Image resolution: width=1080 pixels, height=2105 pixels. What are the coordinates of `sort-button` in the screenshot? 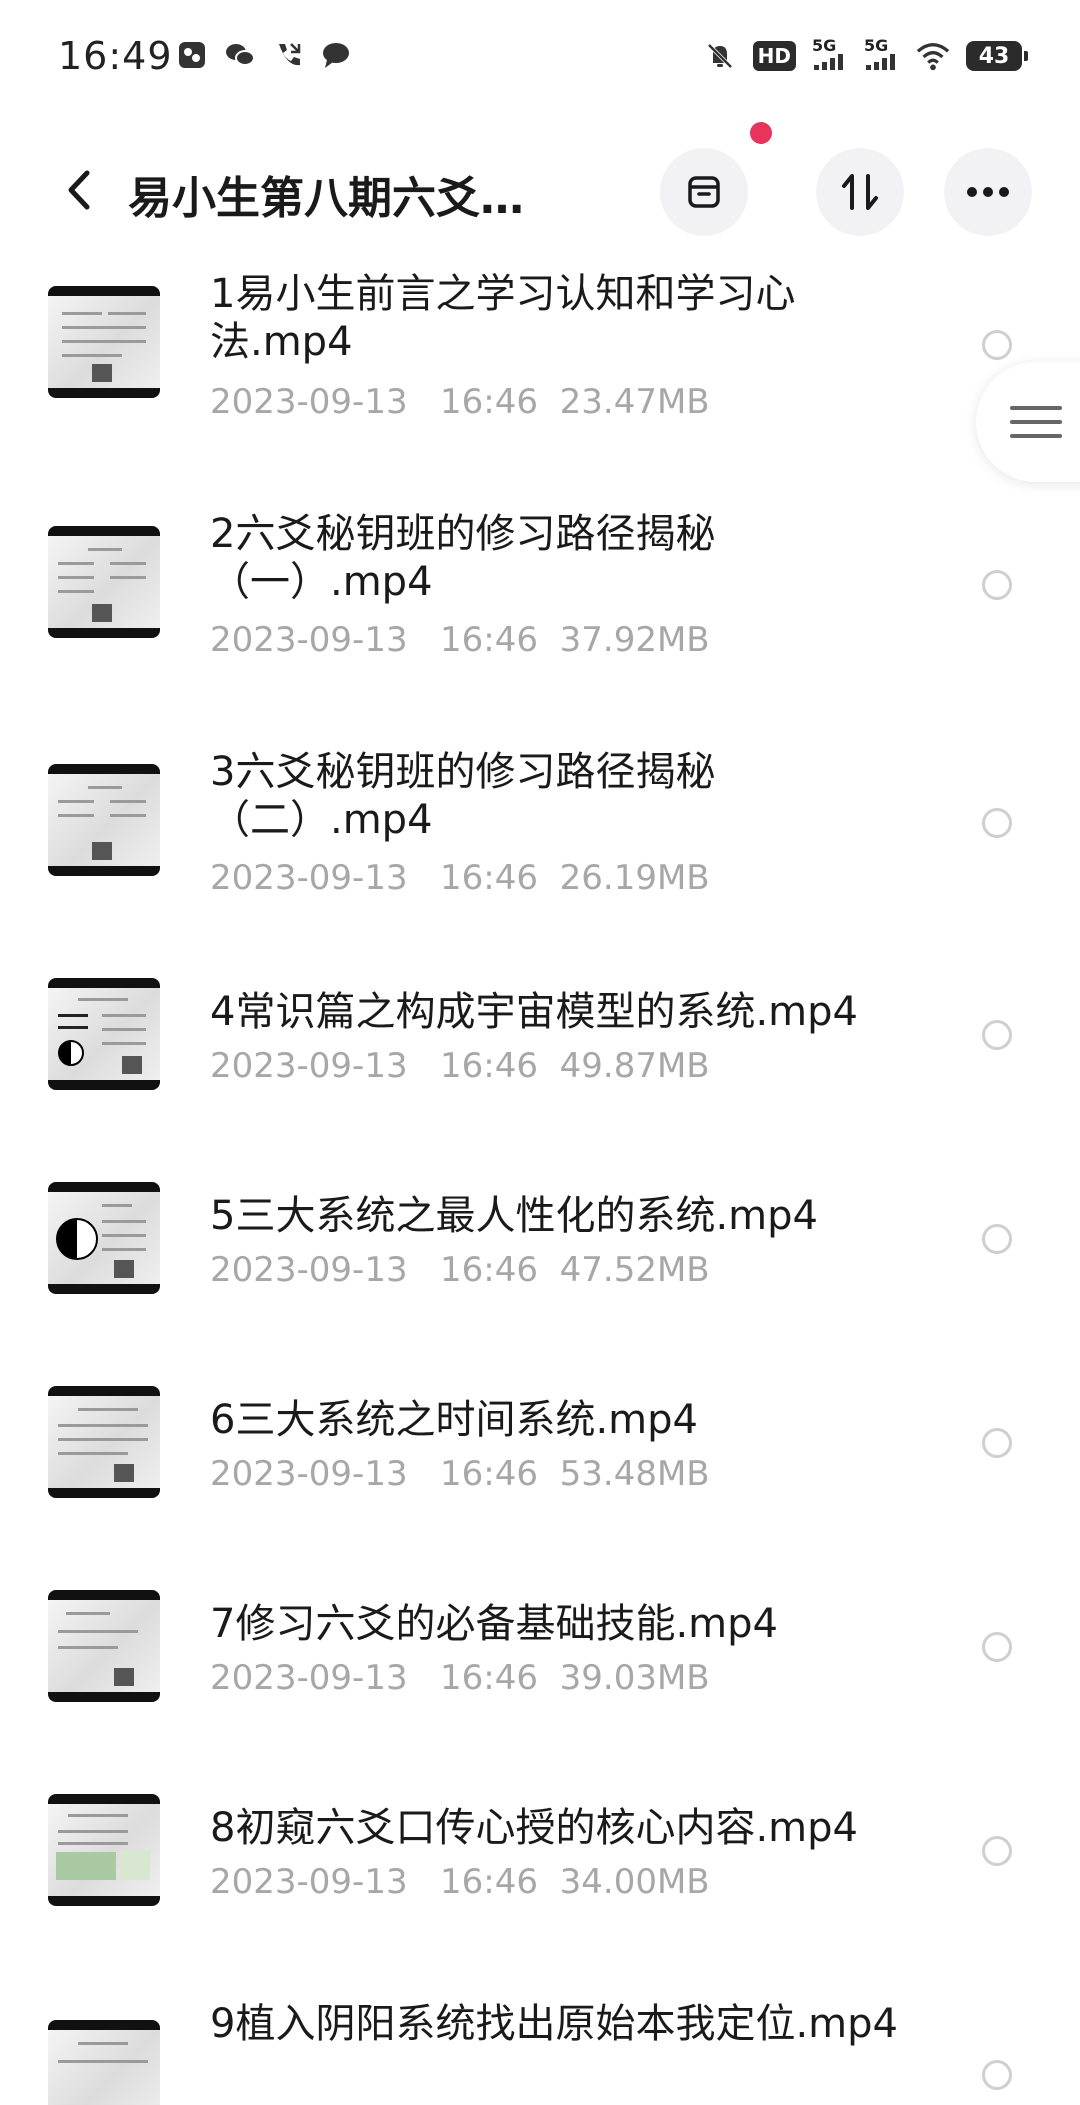 It's located at (860, 192).